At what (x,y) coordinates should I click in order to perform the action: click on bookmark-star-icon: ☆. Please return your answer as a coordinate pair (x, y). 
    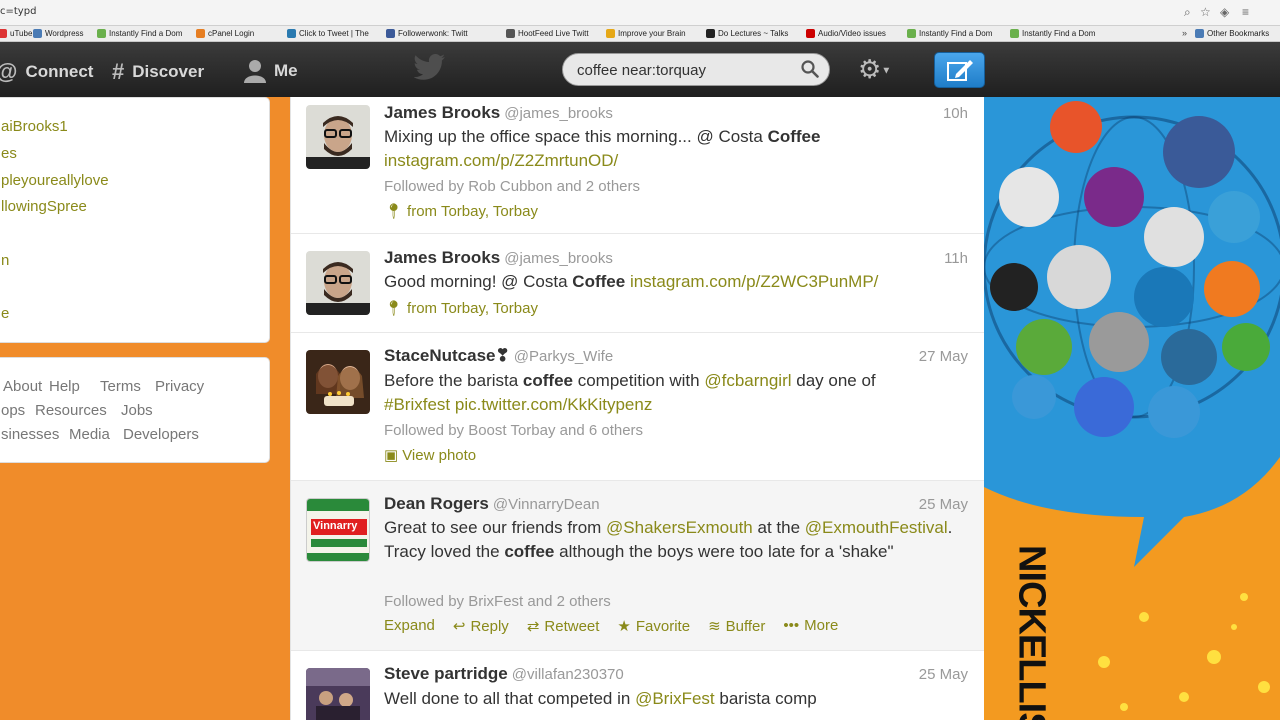
    Looking at the image, I should click on (1205, 12).